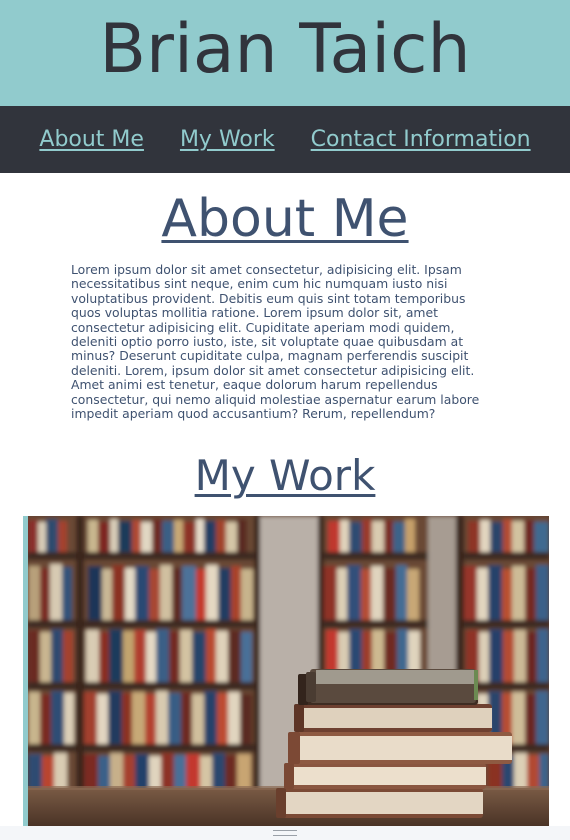  I want to click on site-header: Brian Taich, so click(285, 53).